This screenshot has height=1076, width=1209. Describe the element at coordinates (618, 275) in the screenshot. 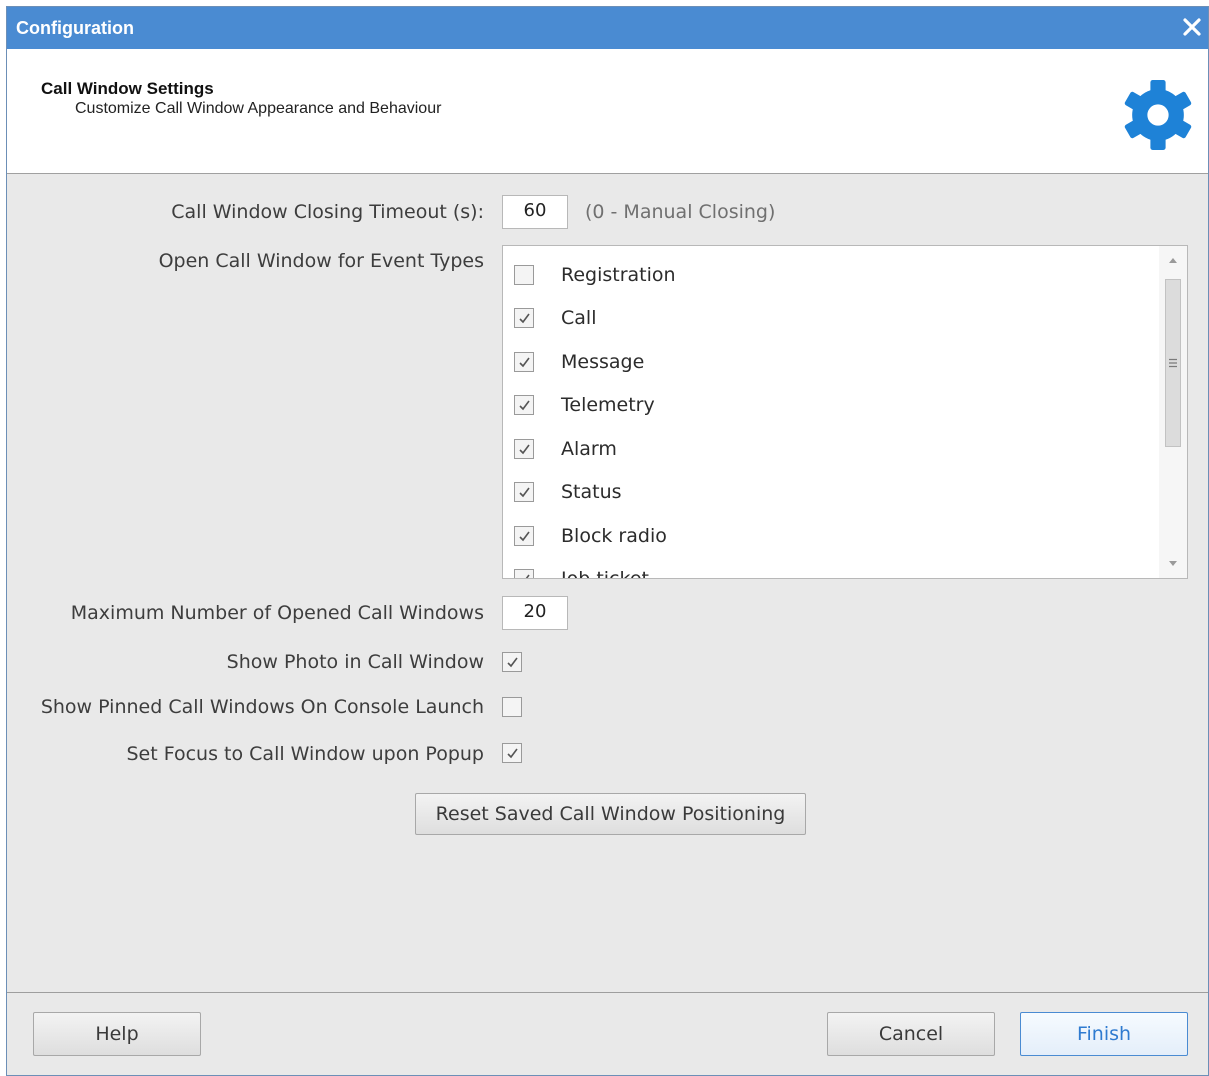

I see `list-item-label: Registration` at that location.